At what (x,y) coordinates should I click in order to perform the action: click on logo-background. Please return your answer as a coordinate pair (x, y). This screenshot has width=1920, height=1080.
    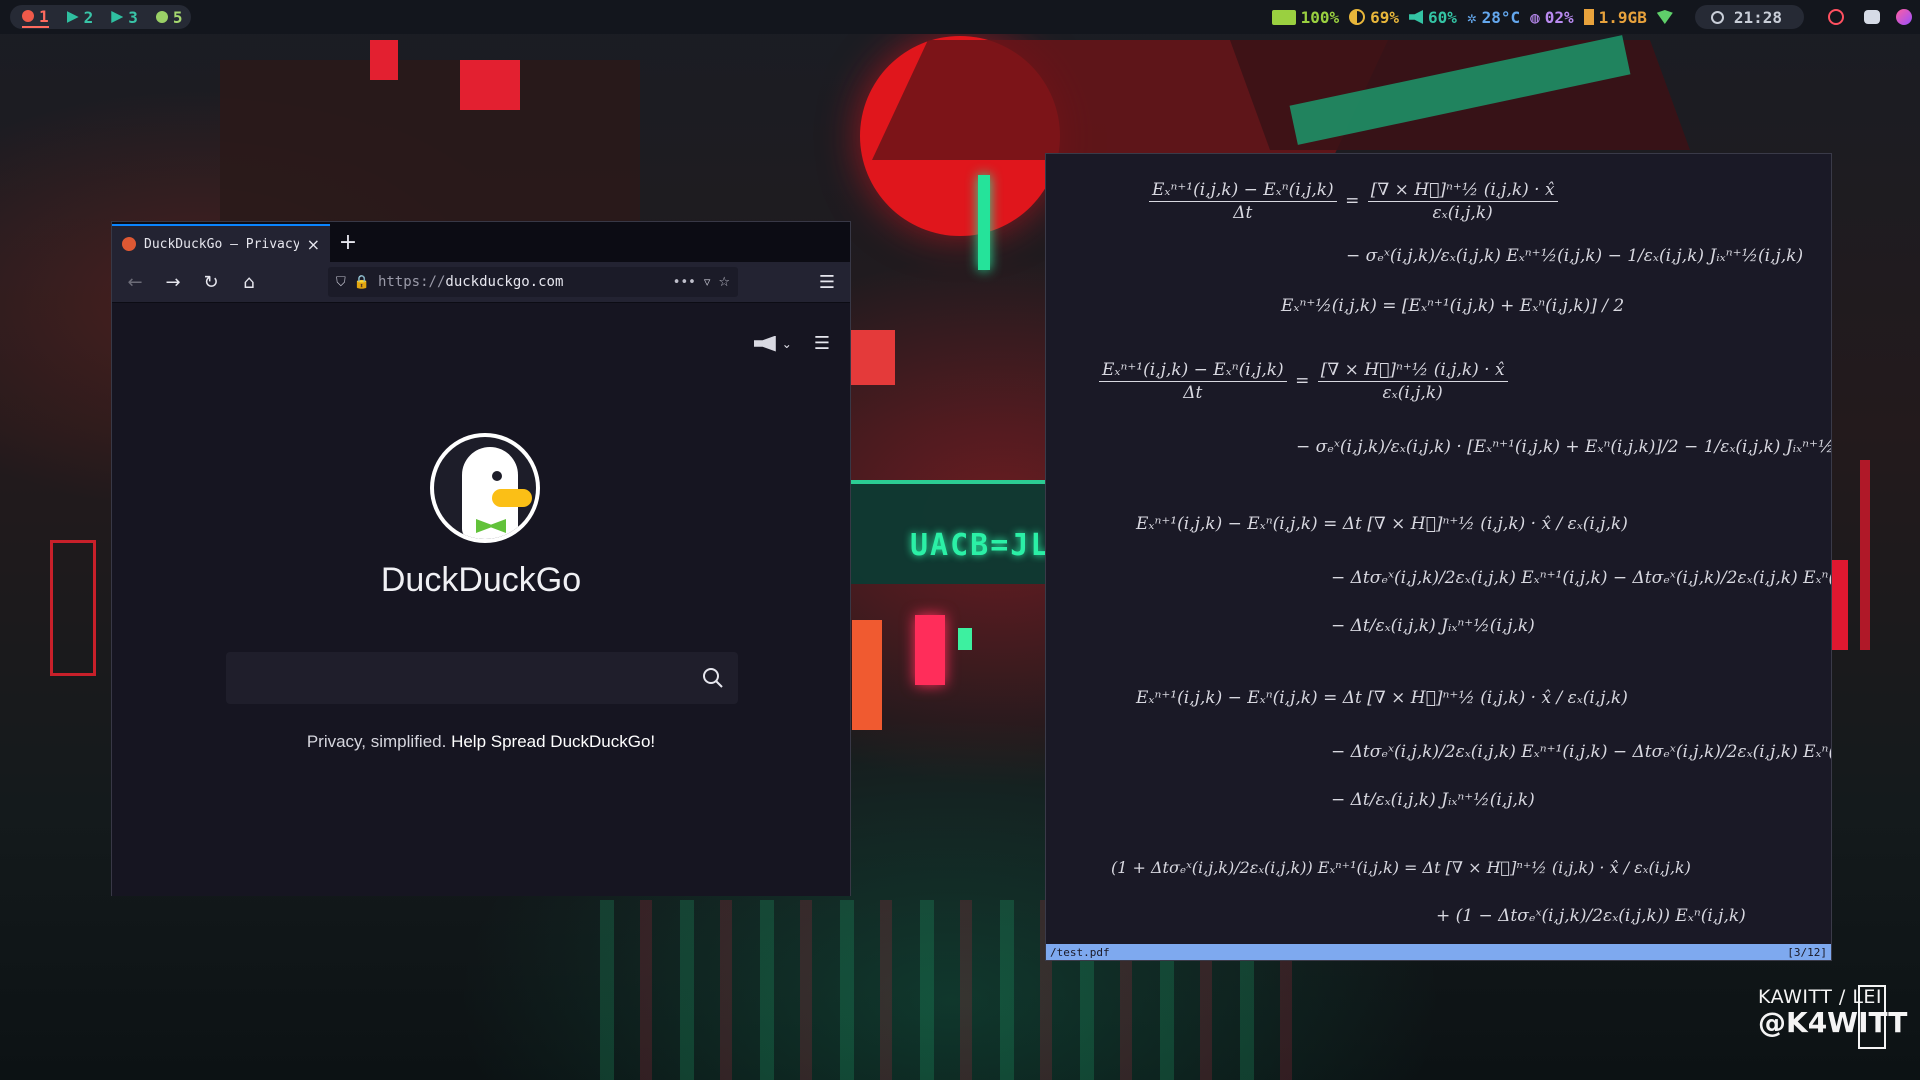
    Looking at the image, I should click on (485, 488).